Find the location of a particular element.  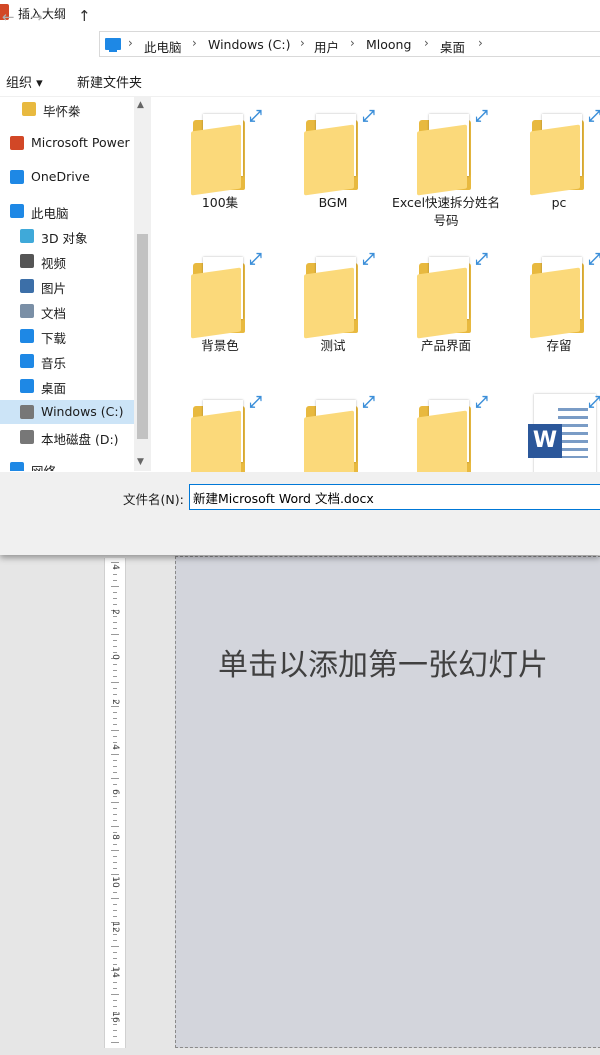

sidebar-item-label: 文档 is located at coordinates (54, 313).